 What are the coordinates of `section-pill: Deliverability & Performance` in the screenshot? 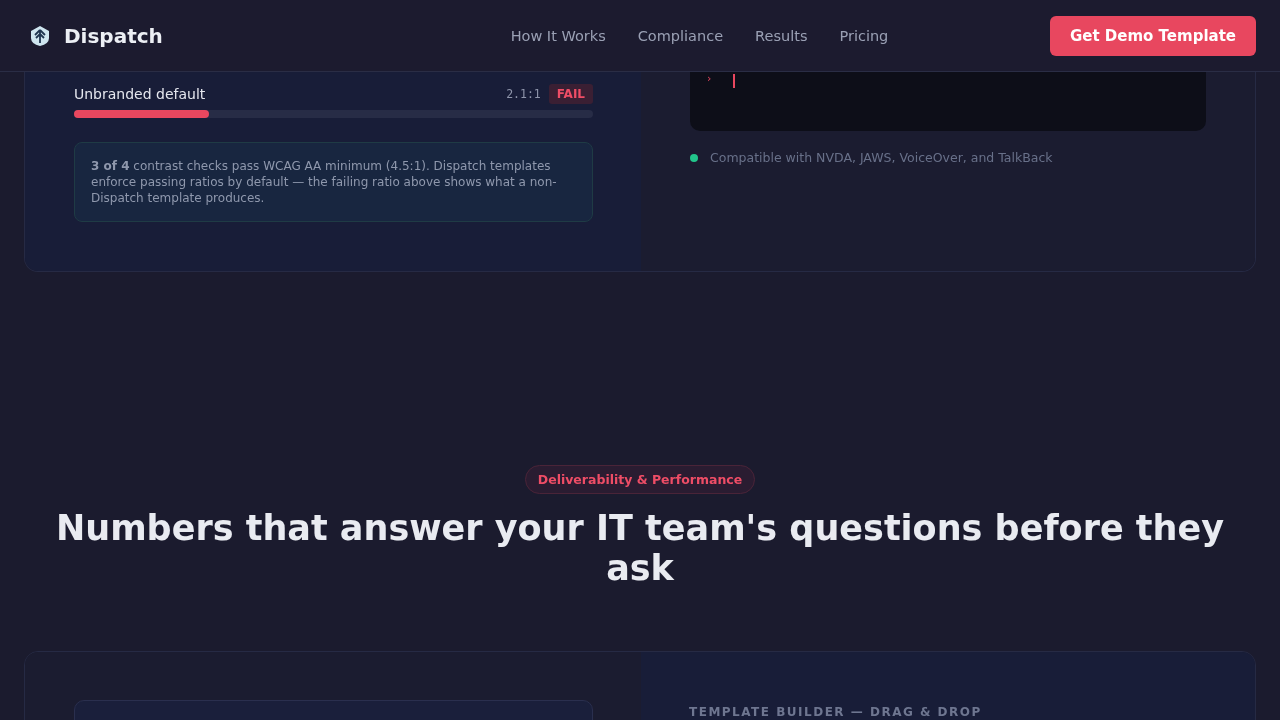 It's located at (640, 479).